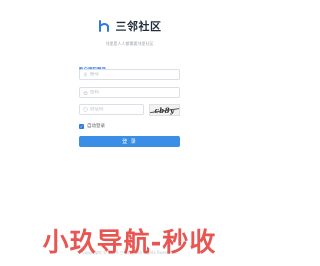 The width and height of the screenshot is (320, 266). I want to click on username-field, so click(129, 74).